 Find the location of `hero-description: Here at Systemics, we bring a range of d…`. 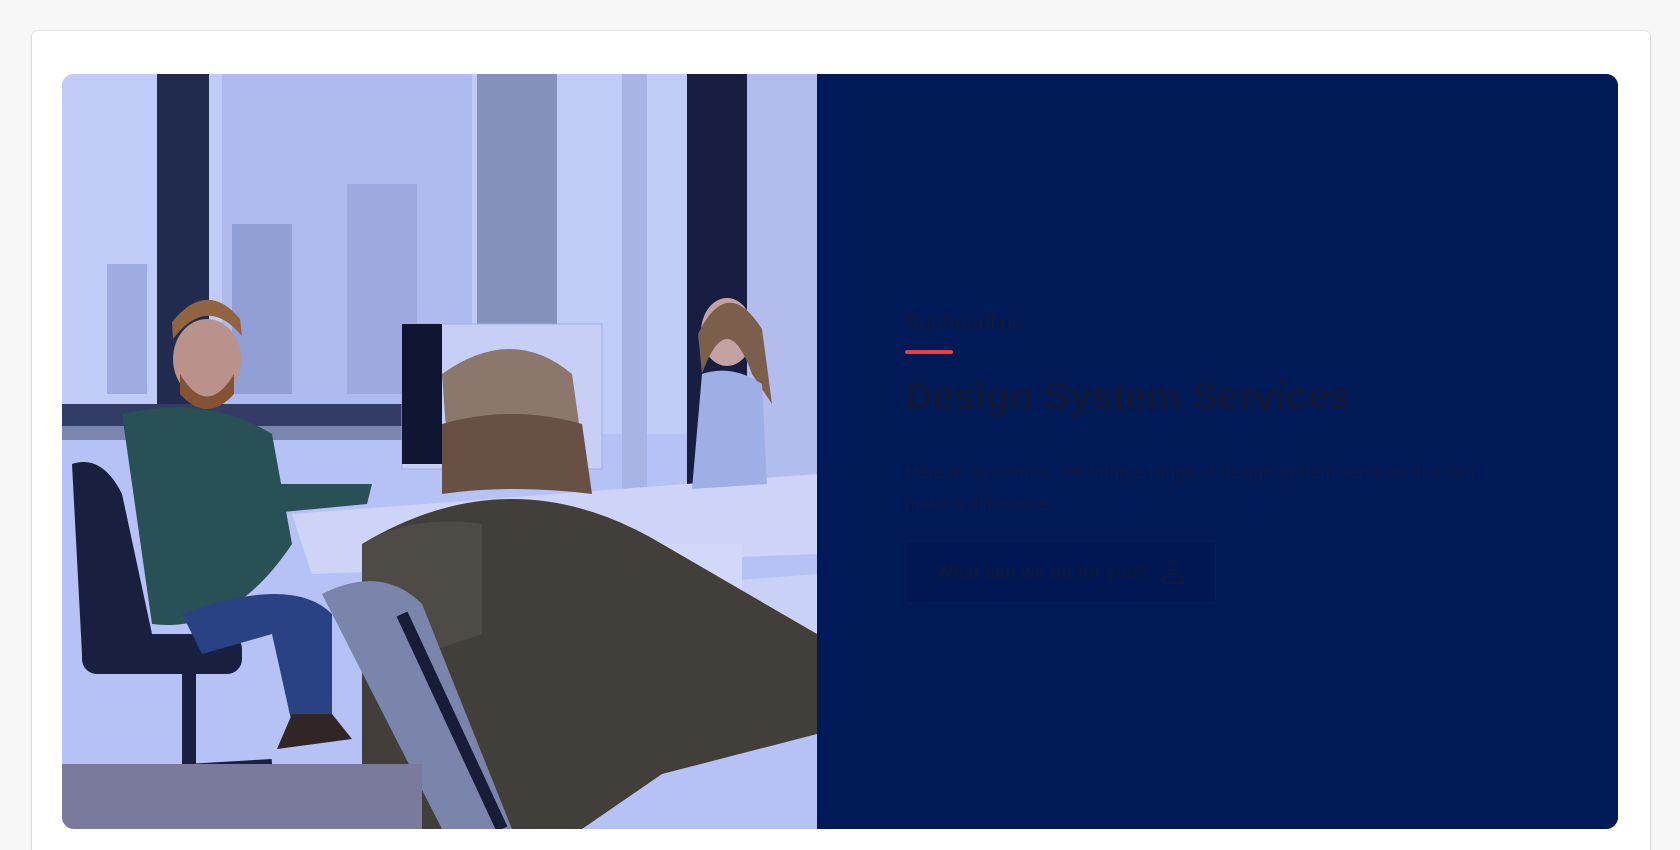

hero-description: Here at Systemics, we bring a range of d… is located at coordinates (1190, 488).